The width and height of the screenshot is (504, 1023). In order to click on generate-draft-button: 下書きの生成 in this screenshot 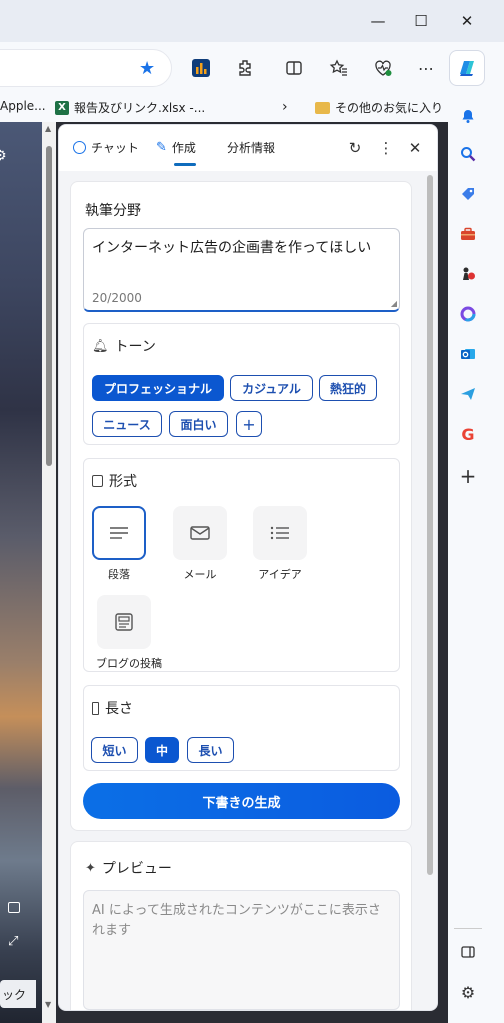, I will do `click(241, 801)`.